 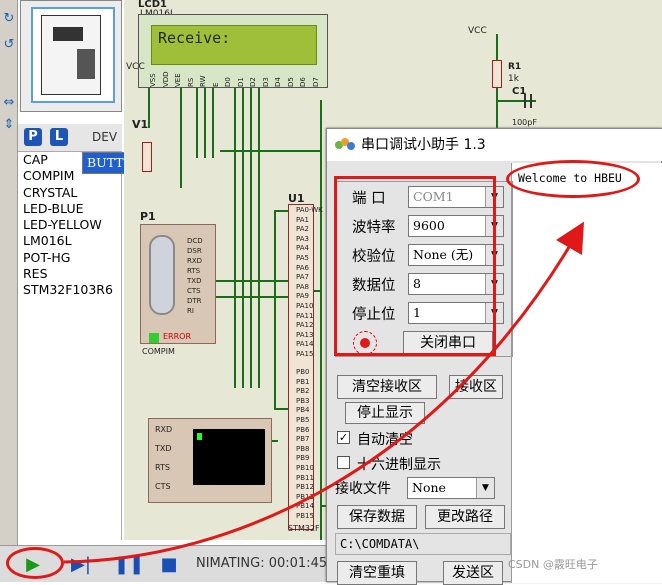 I want to click on watermark: CSDN @霰旺电子, so click(x=553, y=564).